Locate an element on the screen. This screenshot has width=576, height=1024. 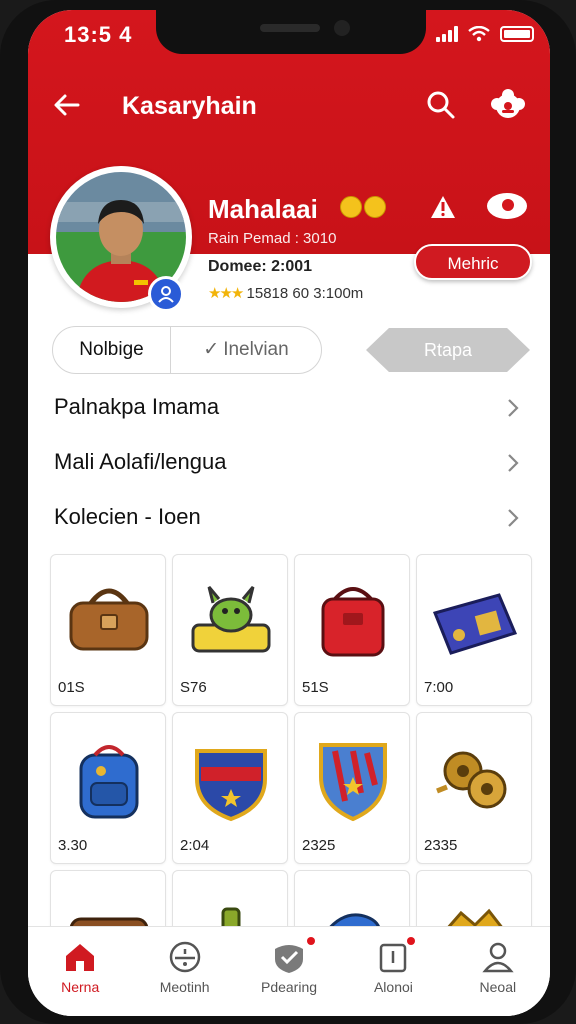
blue-backpack-icon is located at coordinates (109, 782).